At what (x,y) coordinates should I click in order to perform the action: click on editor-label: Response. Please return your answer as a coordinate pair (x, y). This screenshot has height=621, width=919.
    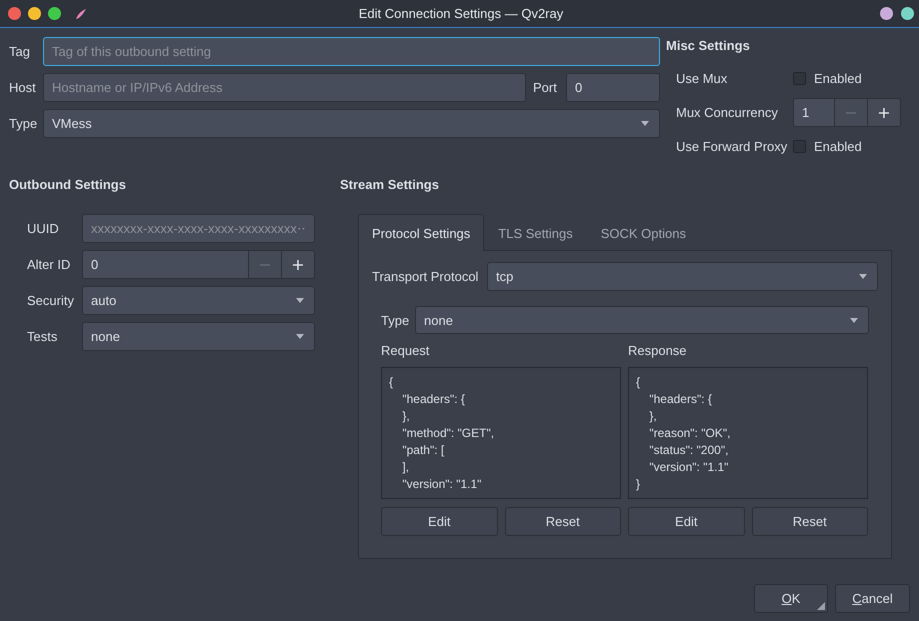
    Looking at the image, I should click on (658, 351).